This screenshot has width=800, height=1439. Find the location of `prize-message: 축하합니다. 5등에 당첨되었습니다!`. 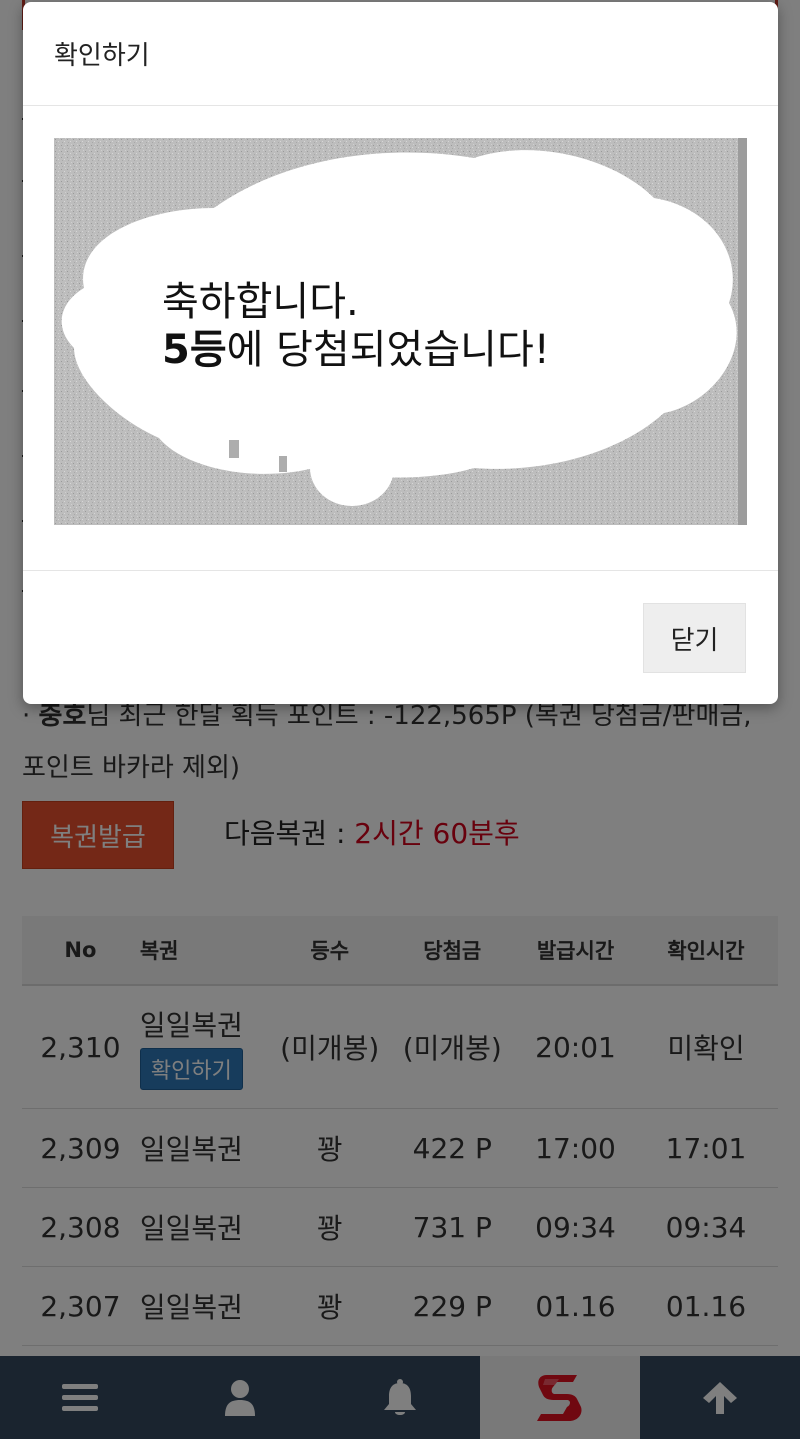

prize-message: 축하합니다. 5등에 당첨되었습니다! is located at coordinates (356, 326).